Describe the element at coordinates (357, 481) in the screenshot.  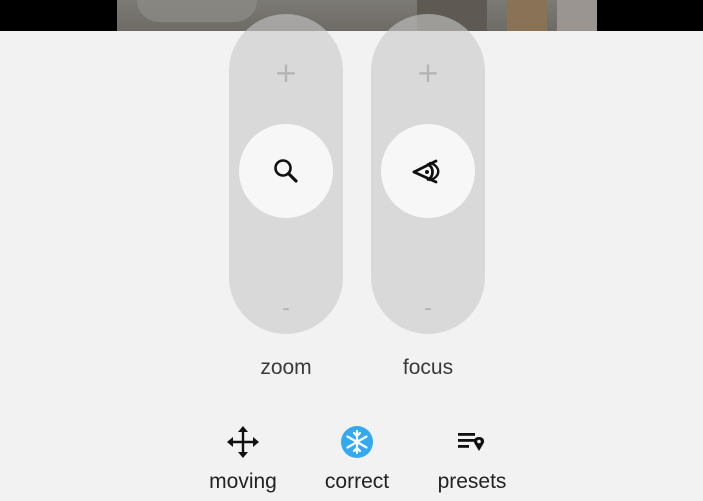
I see `toolbar-item-label: correct` at that location.